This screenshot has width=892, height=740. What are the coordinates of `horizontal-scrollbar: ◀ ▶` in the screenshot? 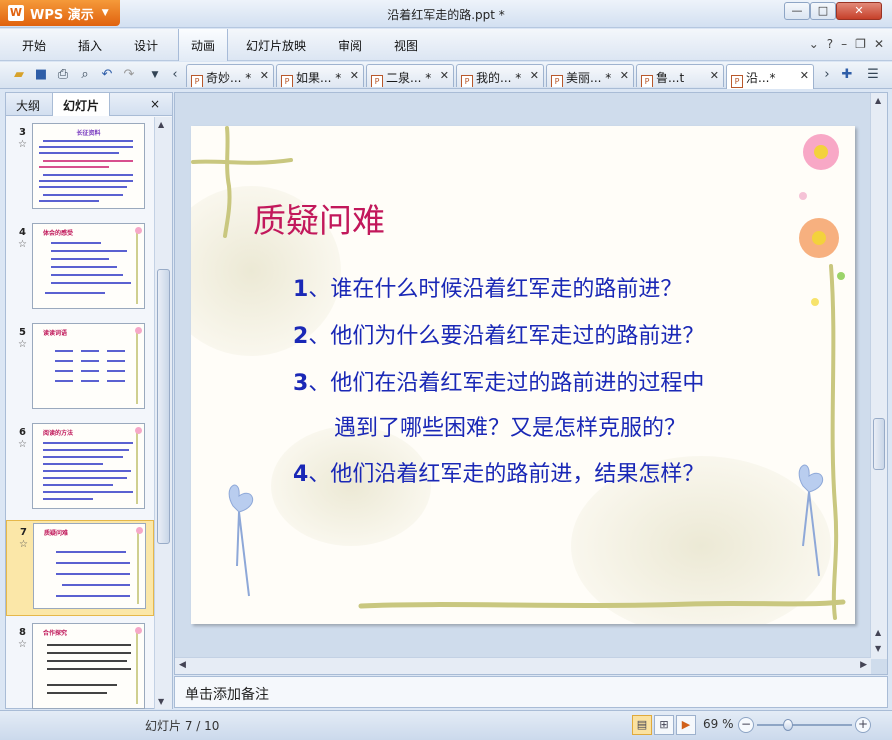 It's located at (523, 665).